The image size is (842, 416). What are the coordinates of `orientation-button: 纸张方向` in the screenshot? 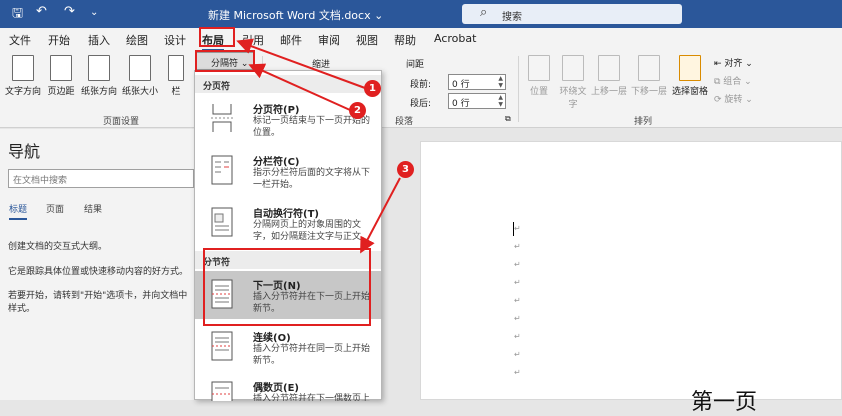 It's located at (99, 76).